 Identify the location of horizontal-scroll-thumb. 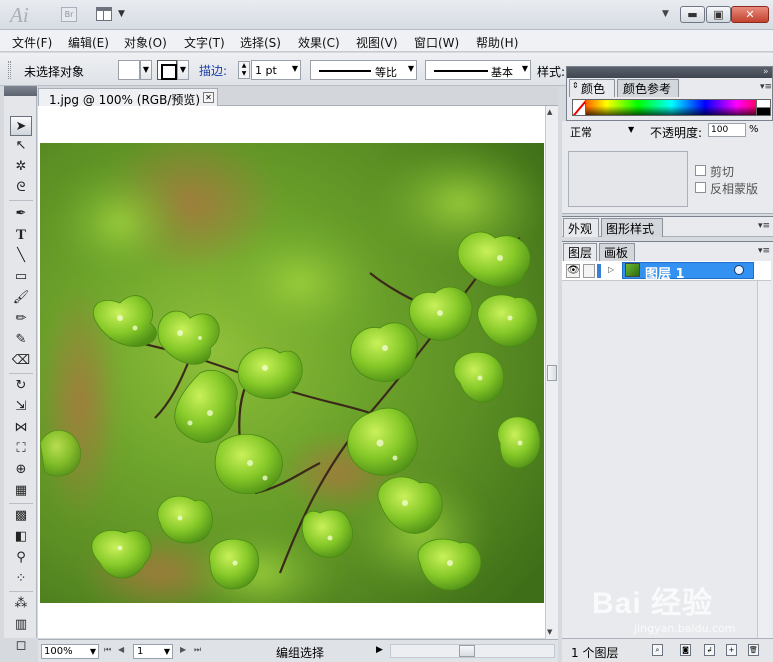
(467, 651).